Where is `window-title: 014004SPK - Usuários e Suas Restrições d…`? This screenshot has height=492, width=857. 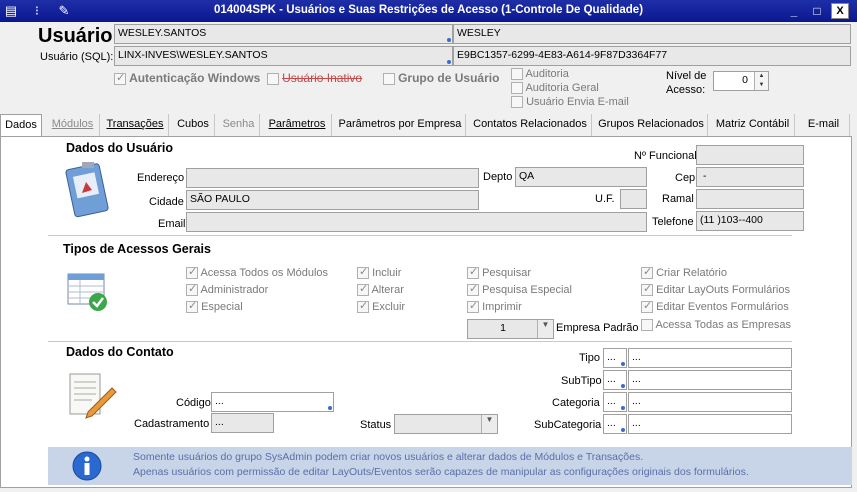
window-title: 014004SPK - Usuários e Suas Restrições d… is located at coordinates (428, 10).